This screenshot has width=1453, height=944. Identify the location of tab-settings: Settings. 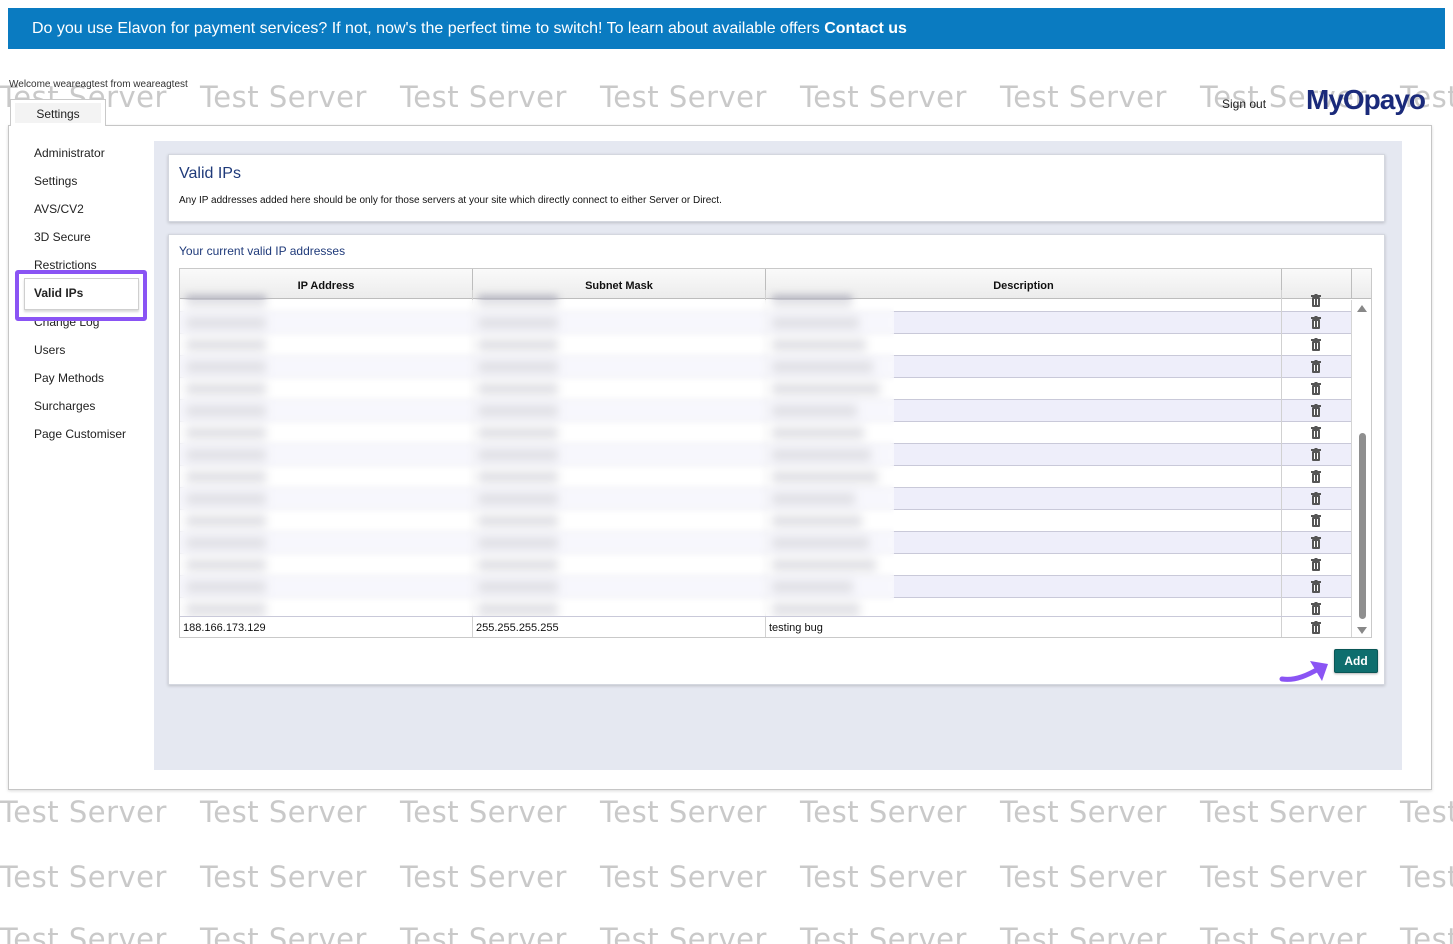
(58, 112).